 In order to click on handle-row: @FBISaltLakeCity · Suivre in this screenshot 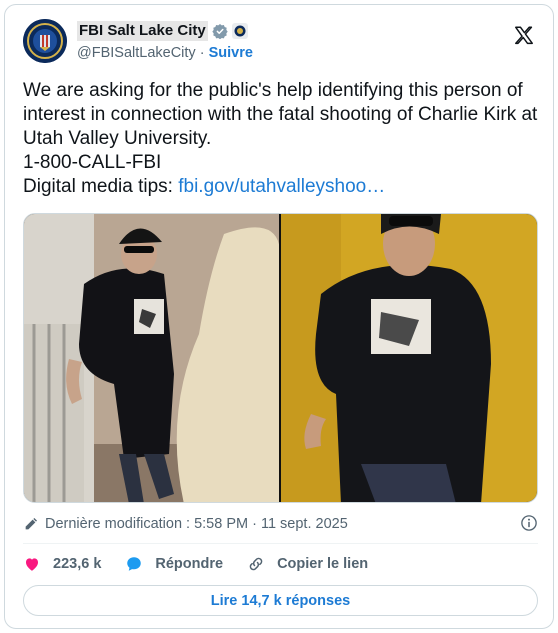, I will do `click(165, 53)`.